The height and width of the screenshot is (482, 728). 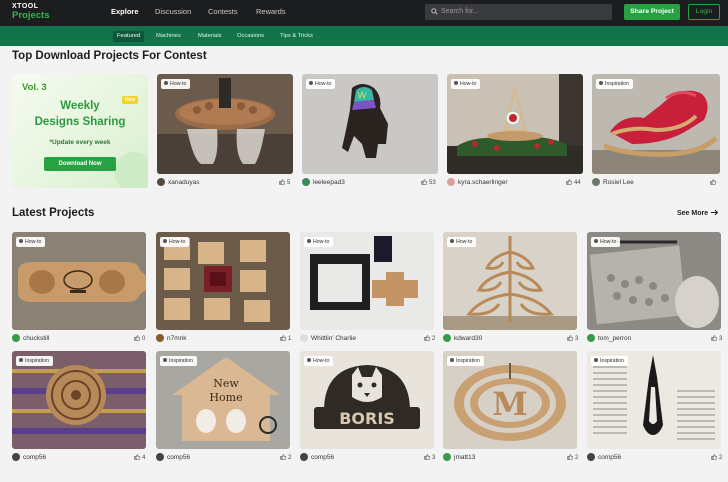 What do you see at coordinates (329, 183) in the screenshot?
I see `author-name: leeleepad3` at bounding box center [329, 183].